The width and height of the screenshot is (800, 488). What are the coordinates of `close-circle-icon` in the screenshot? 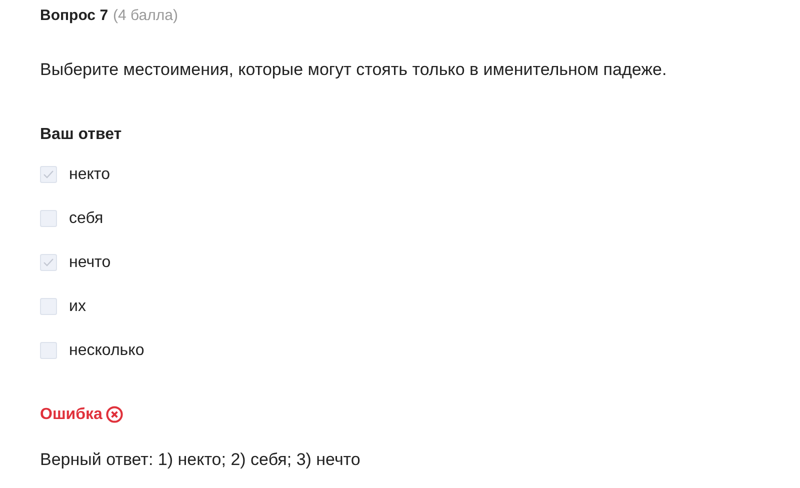 It's located at (115, 414).